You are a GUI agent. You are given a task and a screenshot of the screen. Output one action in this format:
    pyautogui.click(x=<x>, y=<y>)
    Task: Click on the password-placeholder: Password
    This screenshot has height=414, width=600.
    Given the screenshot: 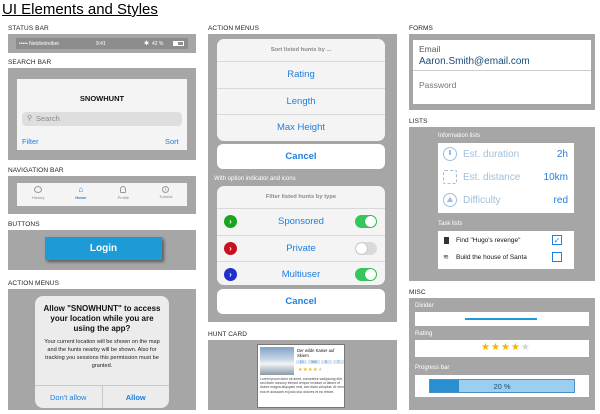 What is the action you would take?
    pyautogui.click(x=438, y=85)
    